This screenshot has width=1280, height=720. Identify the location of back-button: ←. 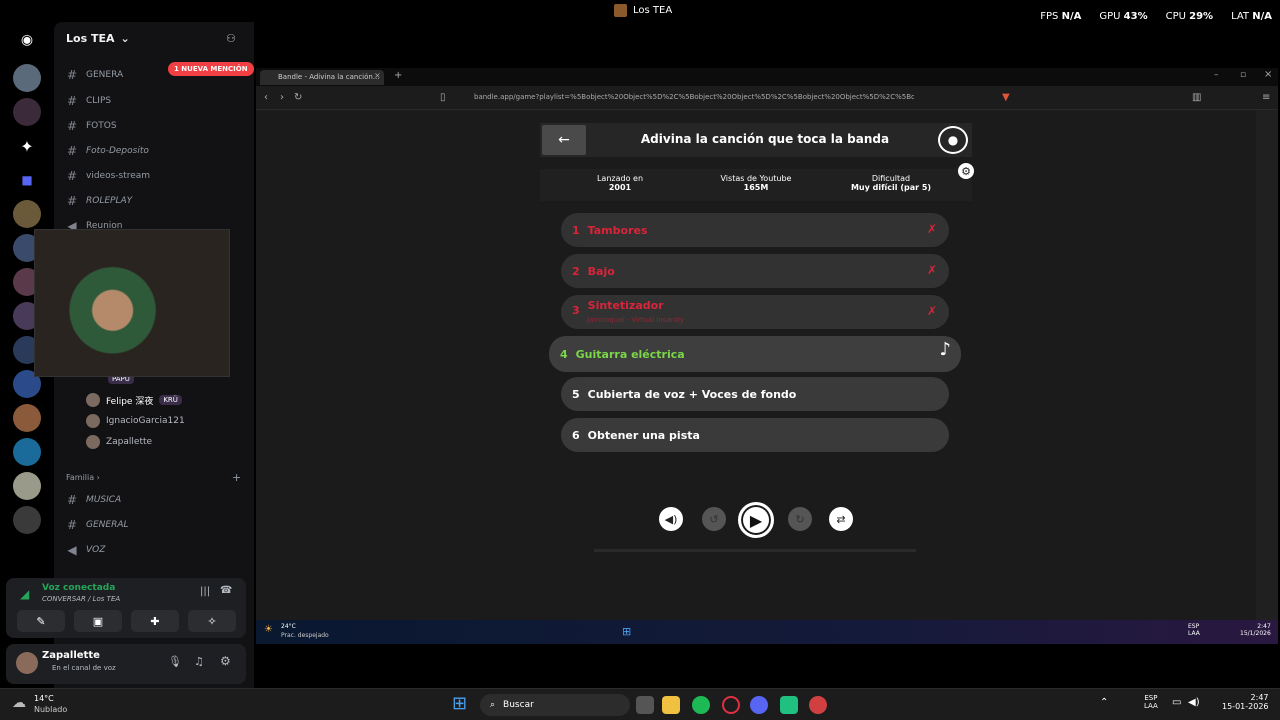
(564, 140).